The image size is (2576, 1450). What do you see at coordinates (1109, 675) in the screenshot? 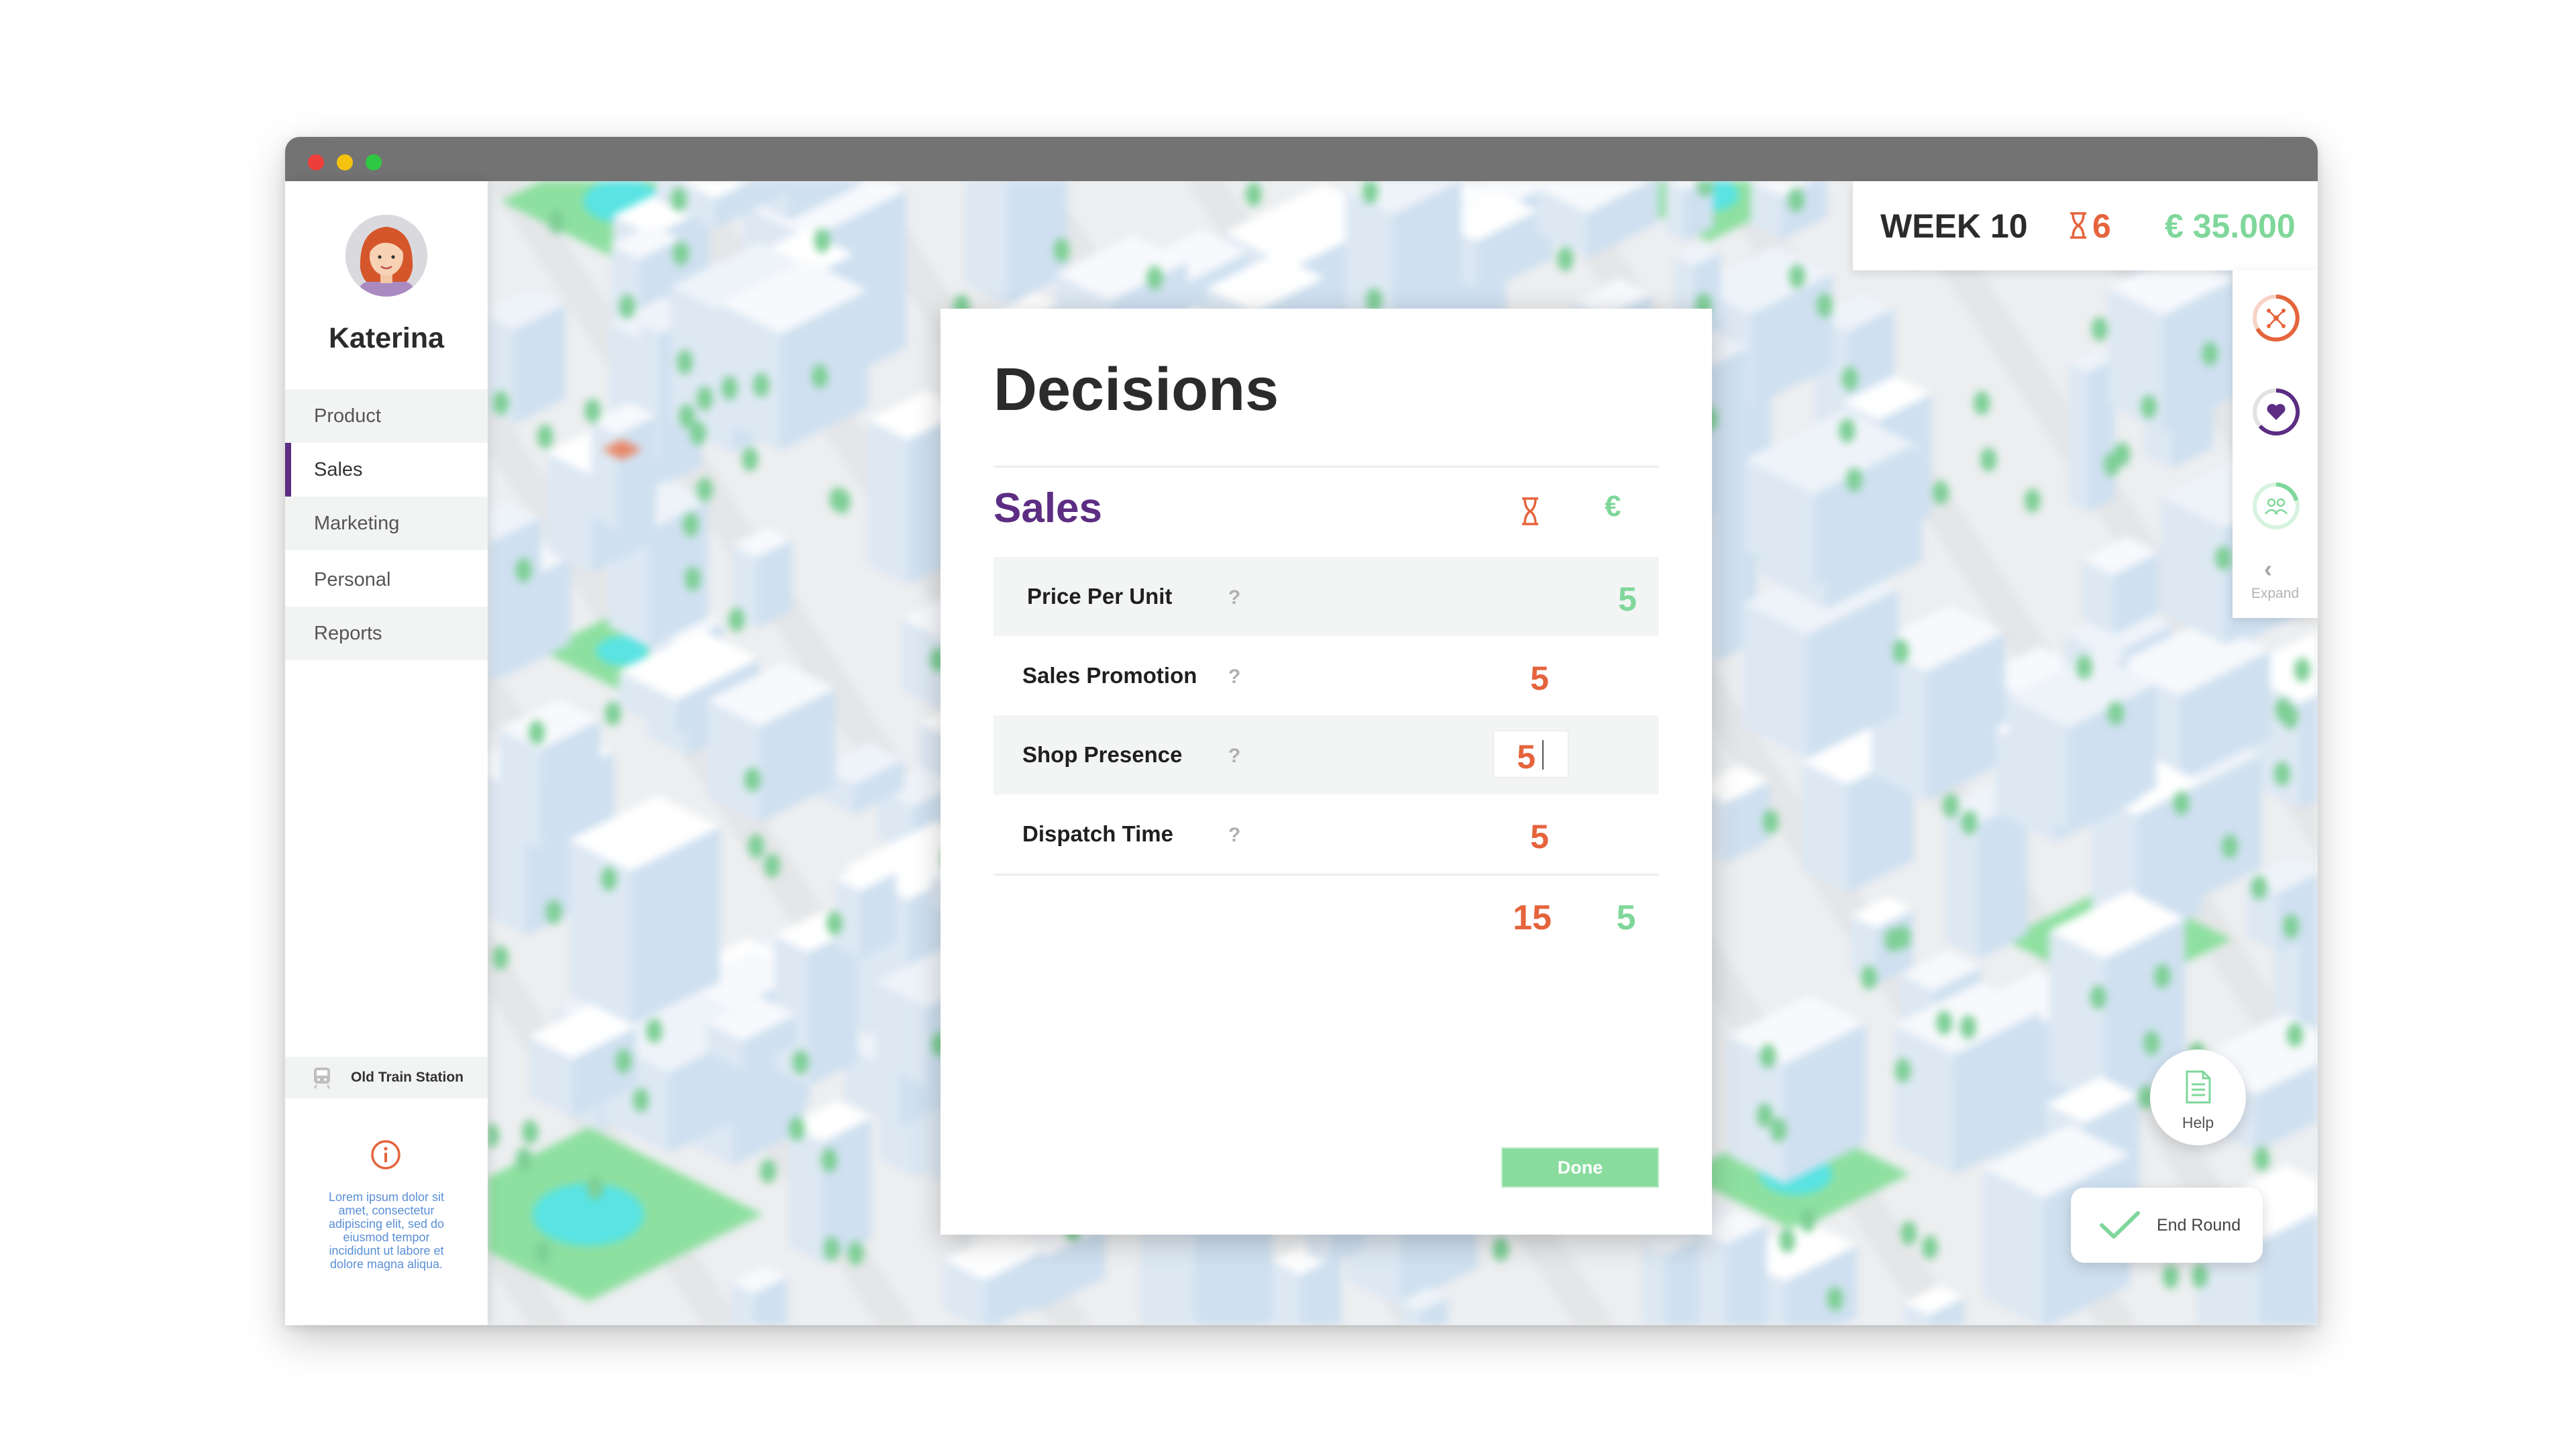
I see `row-label: Sales Promotion` at bounding box center [1109, 675].